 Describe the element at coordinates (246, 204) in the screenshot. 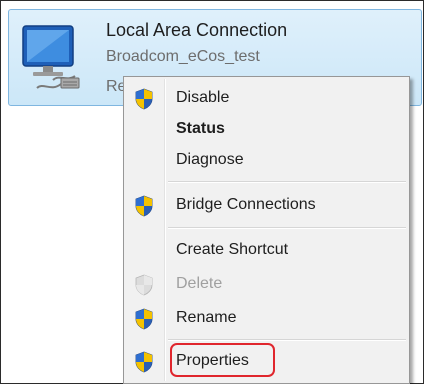

I see `menu-item-label: Bridge Connections` at that location.